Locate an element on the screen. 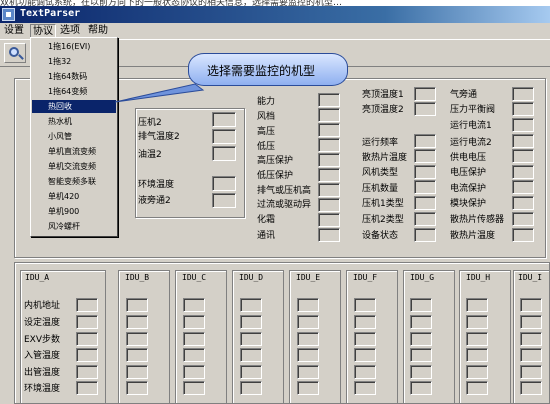 The height and width of the screenshot is (404, 550). menu-protocol: 协议 is located at coordinates (43, 31).